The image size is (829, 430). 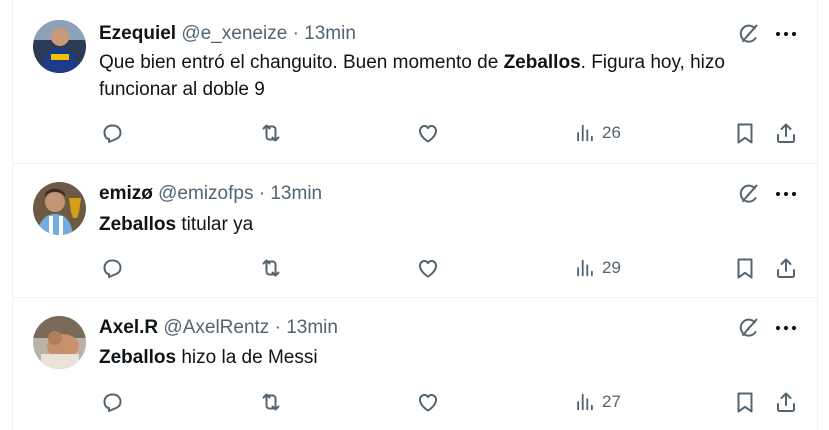 I want to click on author-name: Ezequiel, so click(x=137, y=33).